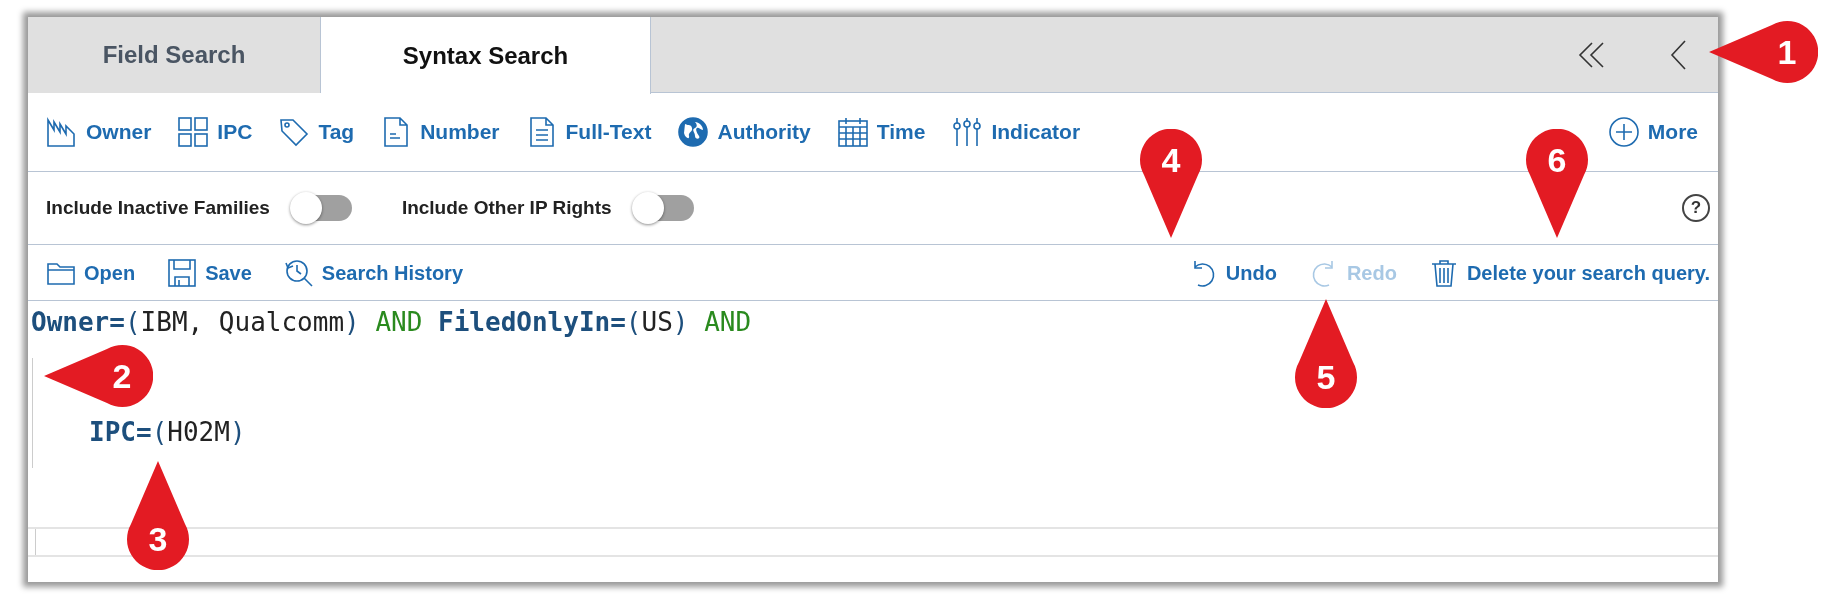 The image size is (1822, 599). What do you see at coordinates (98, 376) in the screenshot?
I see `callout-pin: 2` at bounding box center [98, 376].